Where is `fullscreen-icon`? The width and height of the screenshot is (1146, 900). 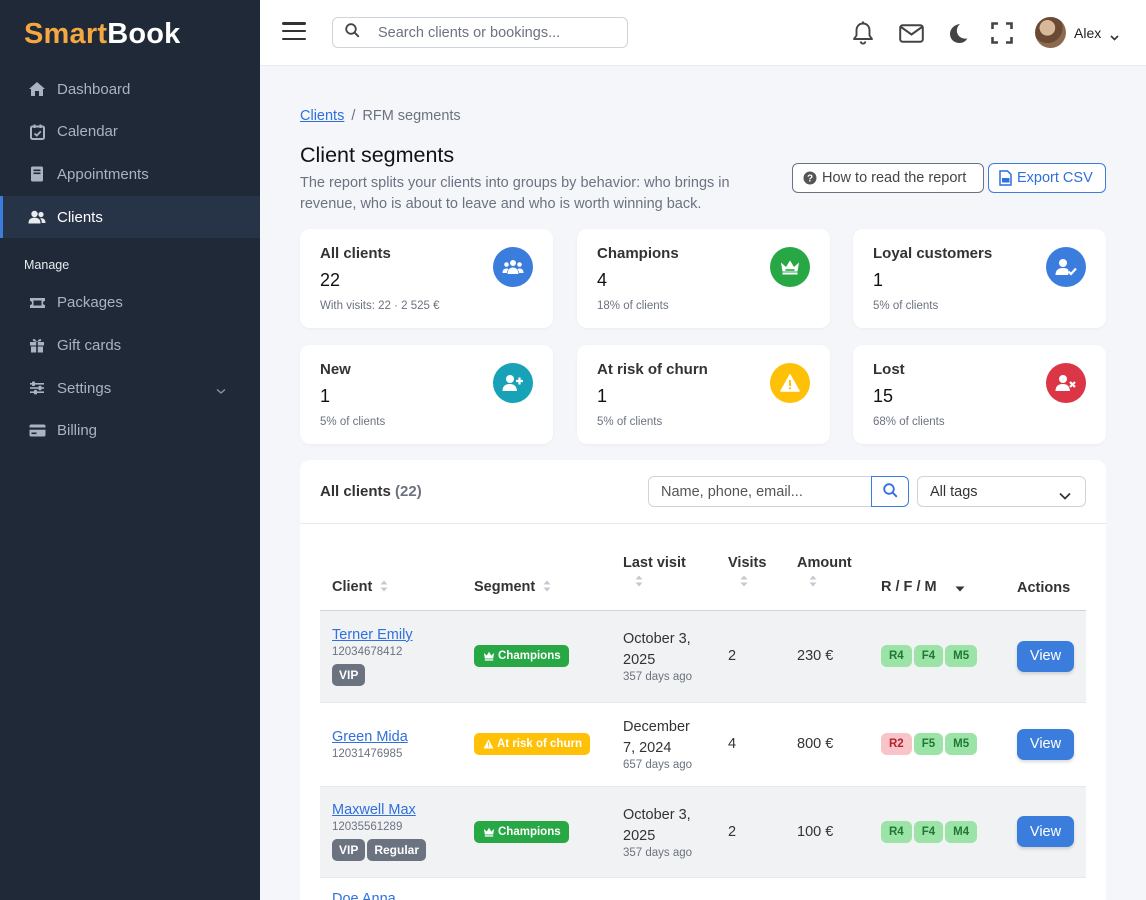 fullscreen-icon is located at coordinates (1002, 33).